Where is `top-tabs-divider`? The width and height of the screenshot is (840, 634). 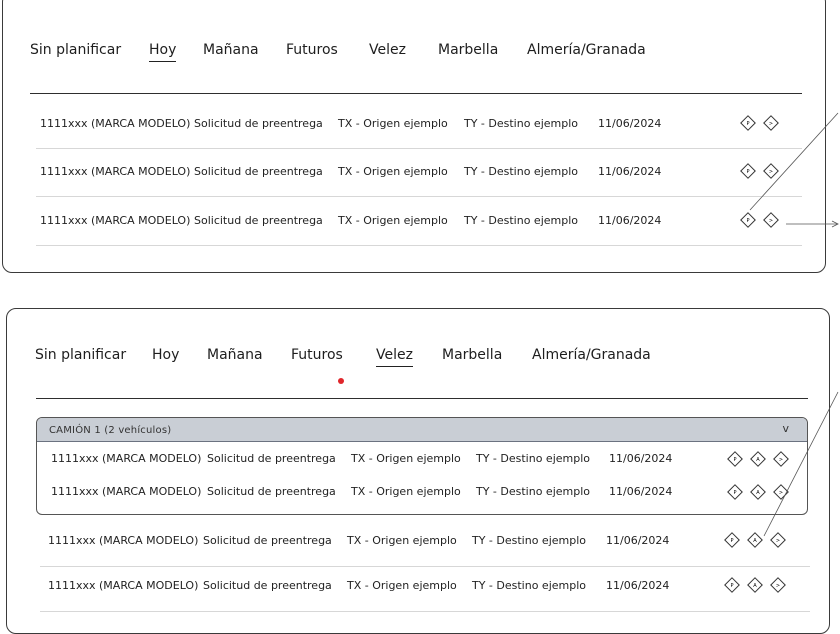
top-tabs-divider is located at coordinates (416, 93).